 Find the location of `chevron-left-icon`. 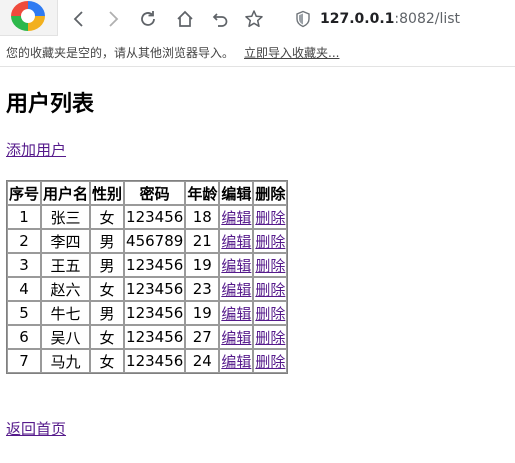

chevron-left-icon is located at coordinates (78, 19).